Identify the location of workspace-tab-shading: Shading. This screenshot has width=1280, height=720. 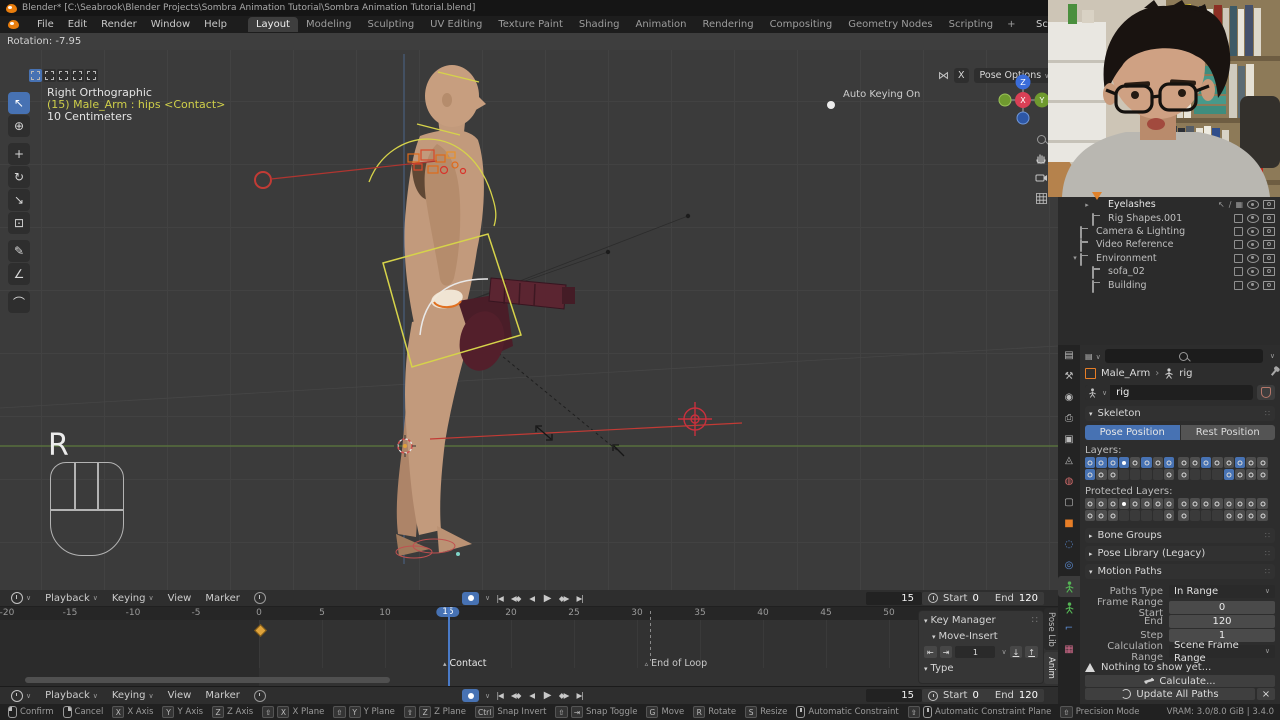
(599, 24).